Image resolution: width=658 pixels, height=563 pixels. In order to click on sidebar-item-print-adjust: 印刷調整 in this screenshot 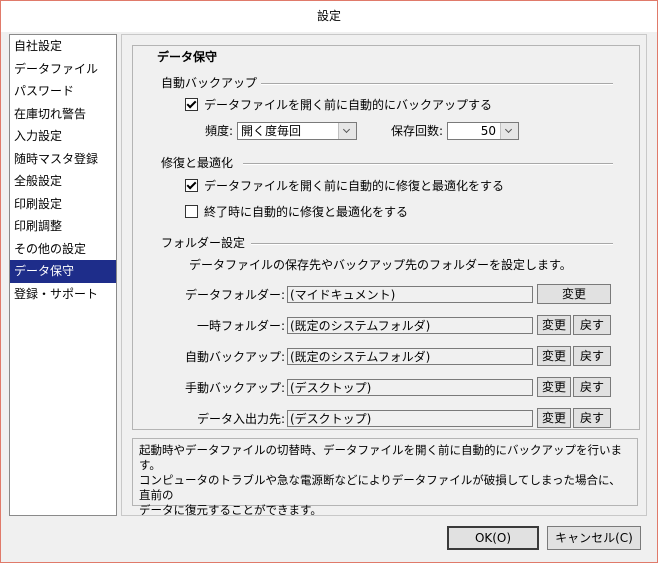, I will do `click(63, 226)`.